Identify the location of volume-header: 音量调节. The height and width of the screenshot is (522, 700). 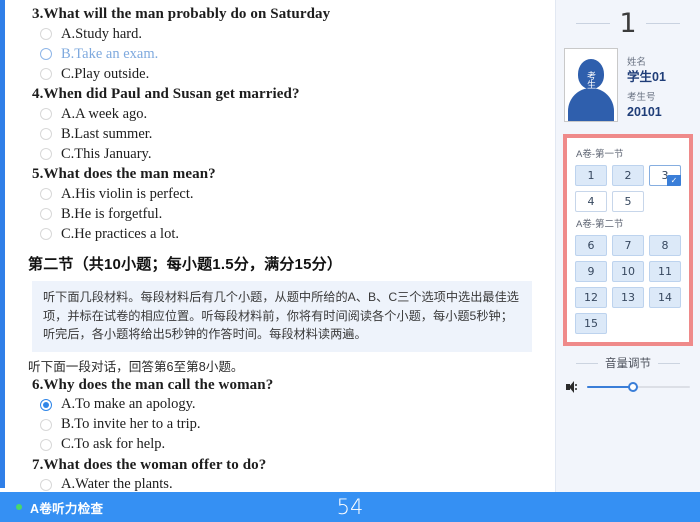
(628, 363).